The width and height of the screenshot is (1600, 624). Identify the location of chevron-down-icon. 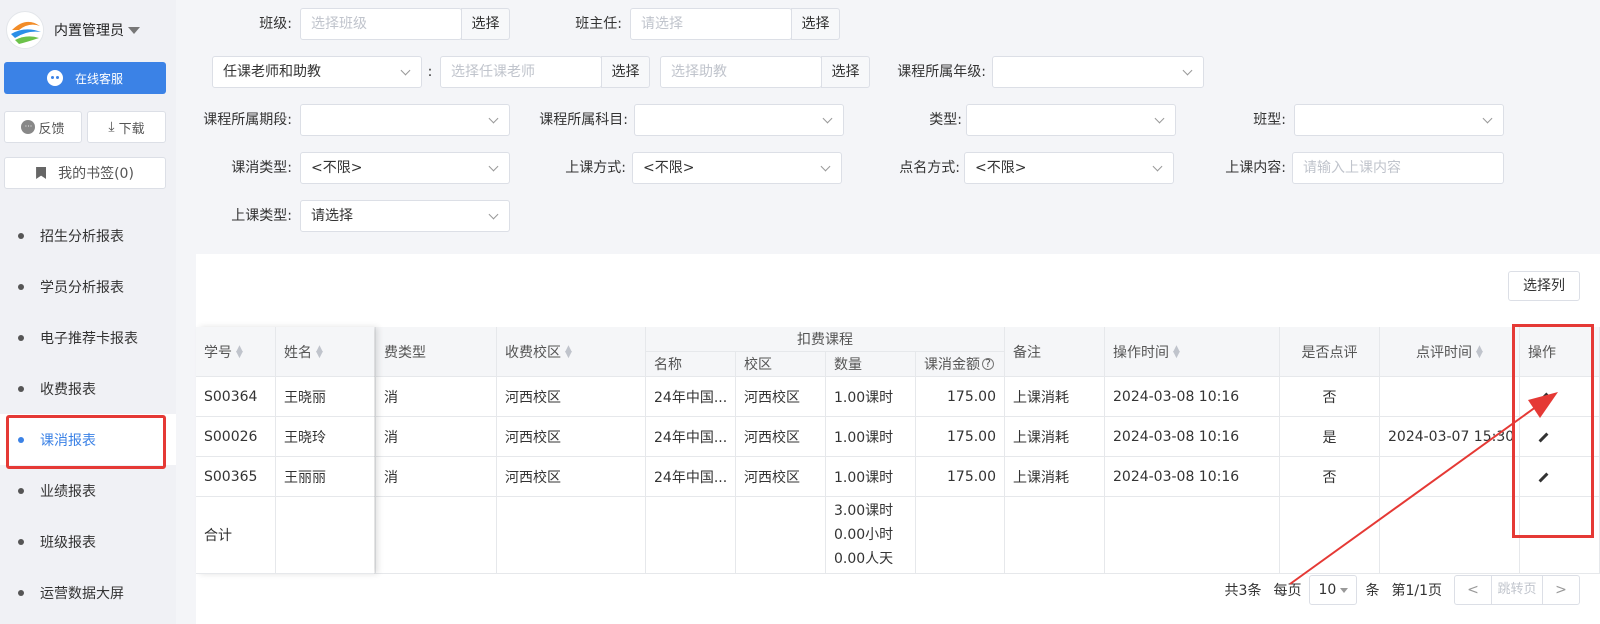
(134, 30).